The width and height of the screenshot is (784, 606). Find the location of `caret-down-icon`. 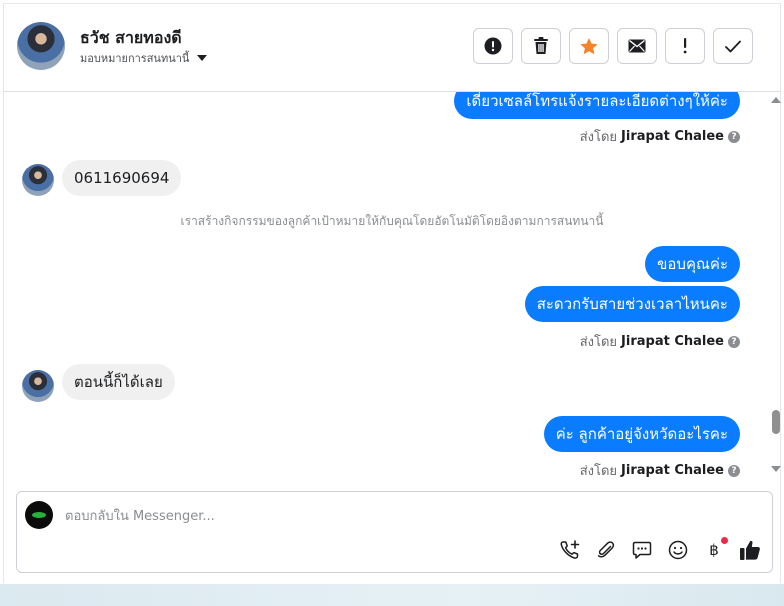

caret-down-icon is located at coordinates (202, 58).